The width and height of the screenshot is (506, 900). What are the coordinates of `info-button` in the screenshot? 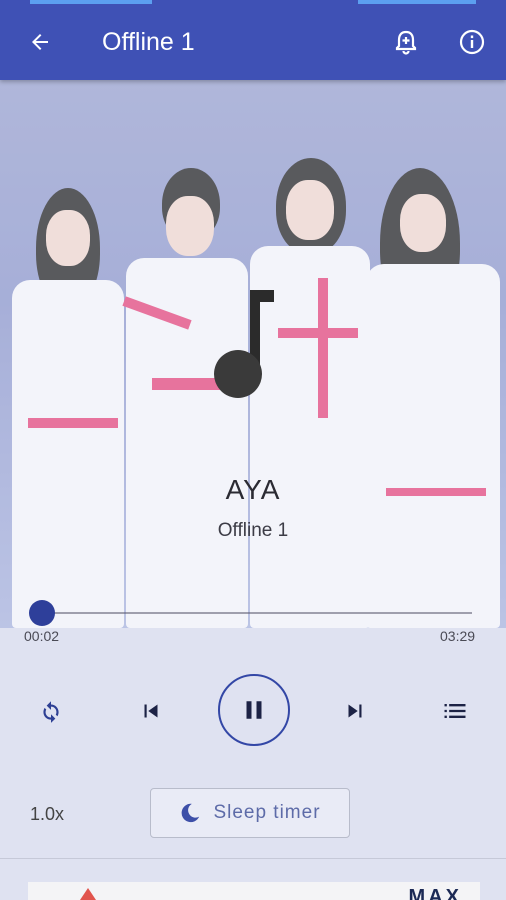 It's located at (472, 42).